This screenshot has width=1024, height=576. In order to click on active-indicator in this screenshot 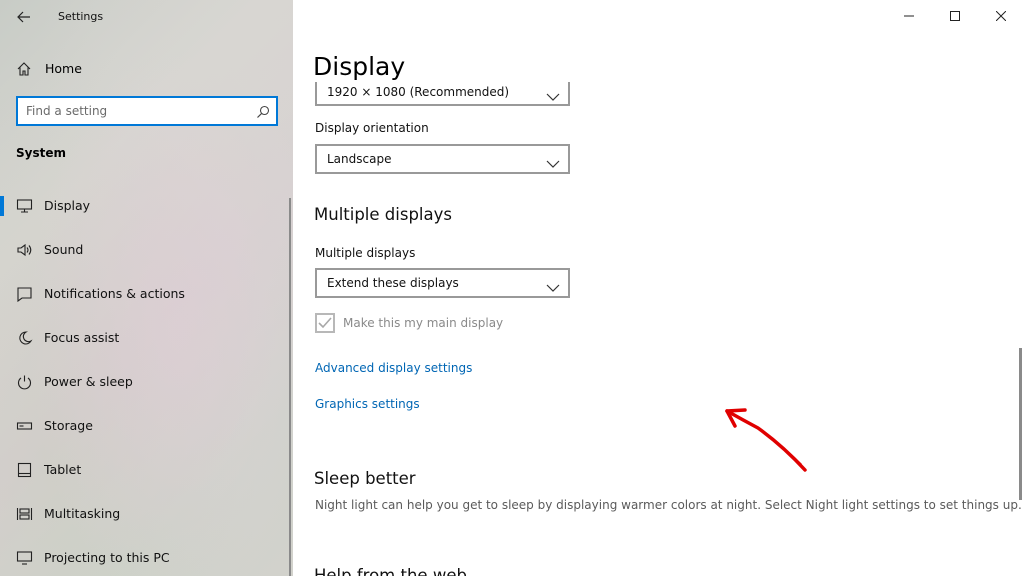, I will do `click(2, 206)`.